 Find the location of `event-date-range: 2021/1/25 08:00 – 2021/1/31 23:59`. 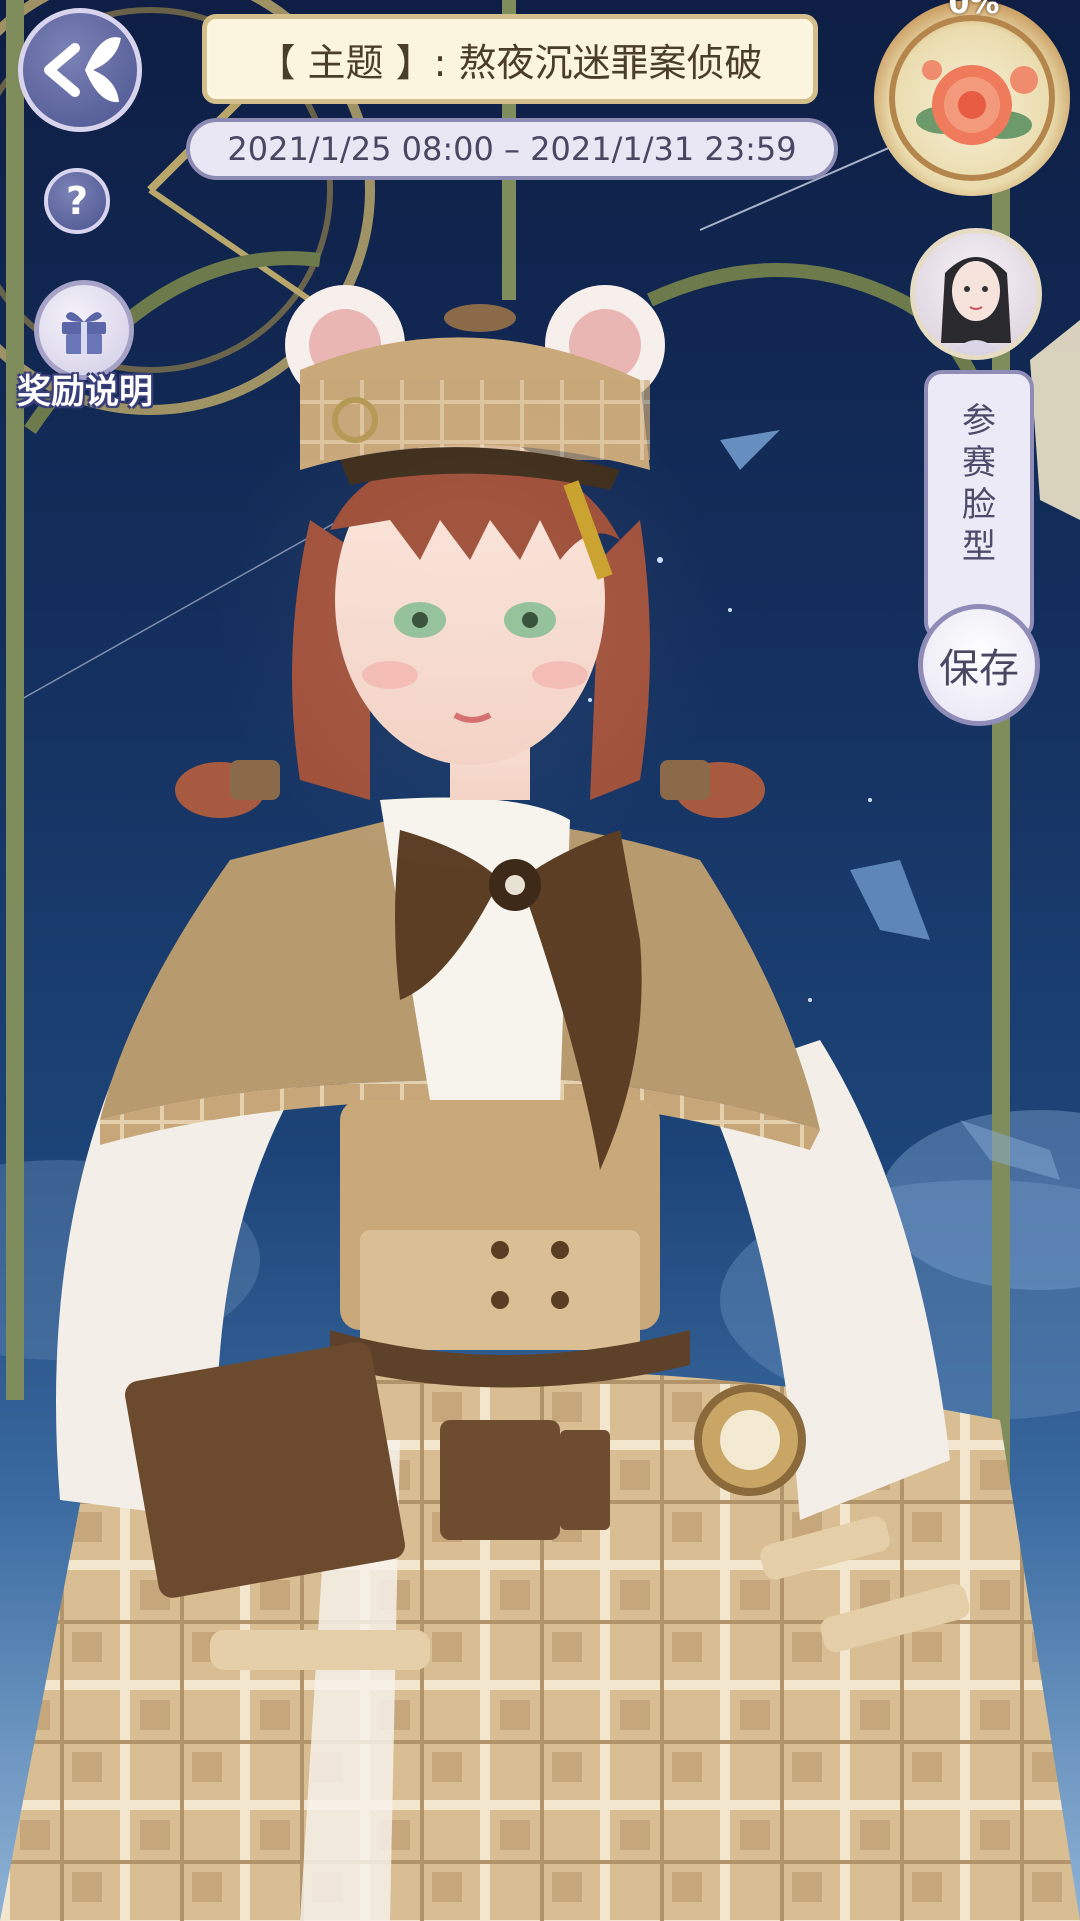

event-date-range: 2021/1/25 08:00 – 2021/1/31 23:59 is located at coordinates (512, 149).